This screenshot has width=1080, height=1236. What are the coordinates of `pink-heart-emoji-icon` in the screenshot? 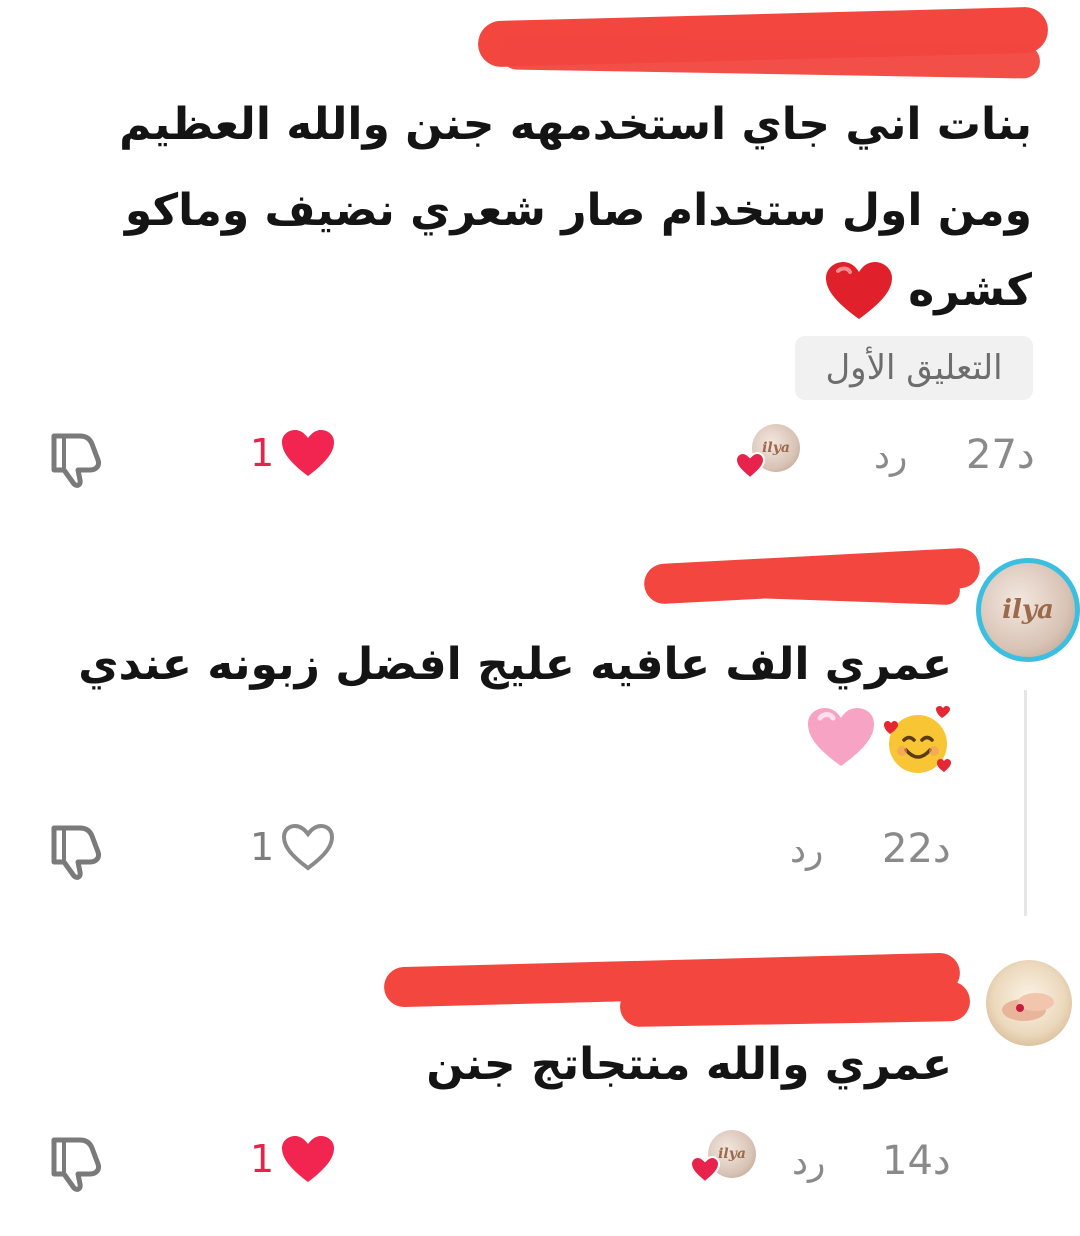 It's located at (841, 742).